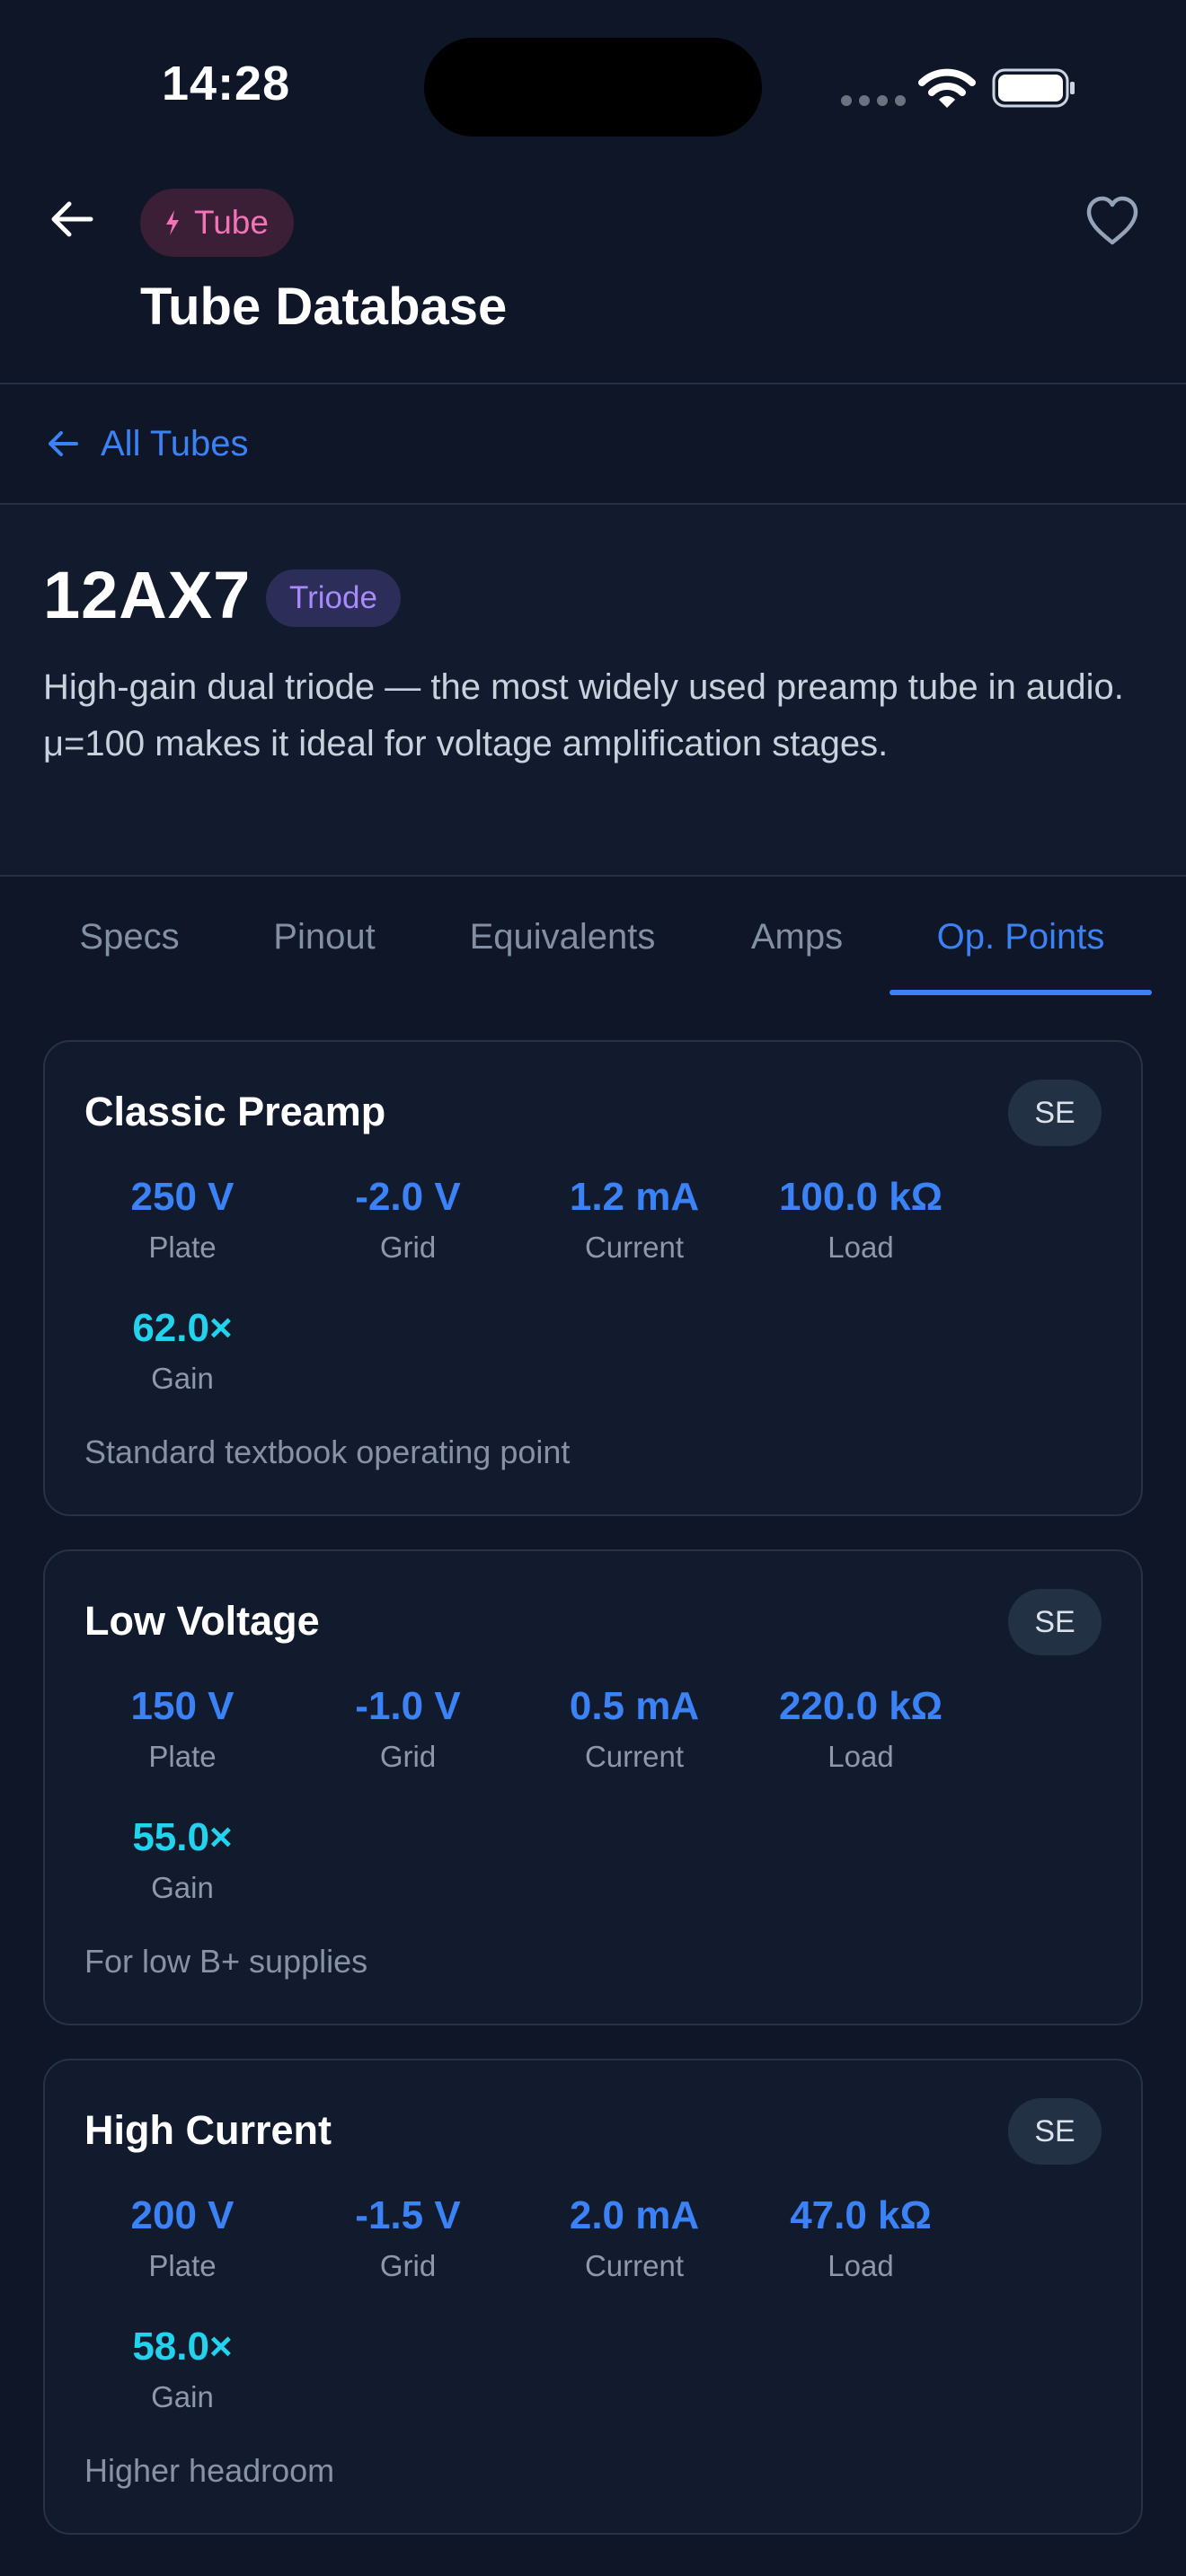  What do you see at coordinates (209, 2470) in the screenshot?
I see `card-note: Higher headroom` at bounding box center [209, 2470].